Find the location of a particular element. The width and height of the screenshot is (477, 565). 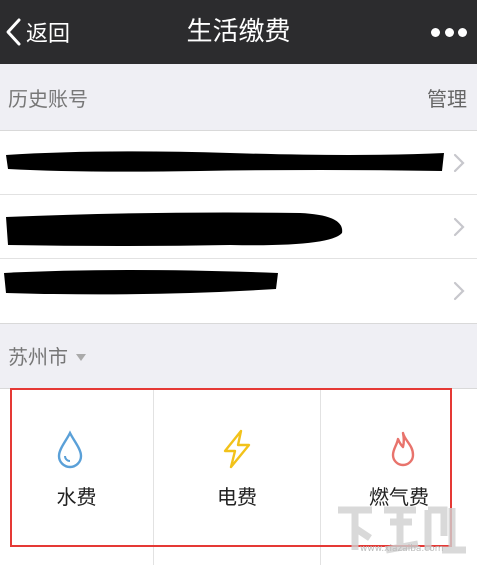

flame-icon is located at coordinates (403, 449).